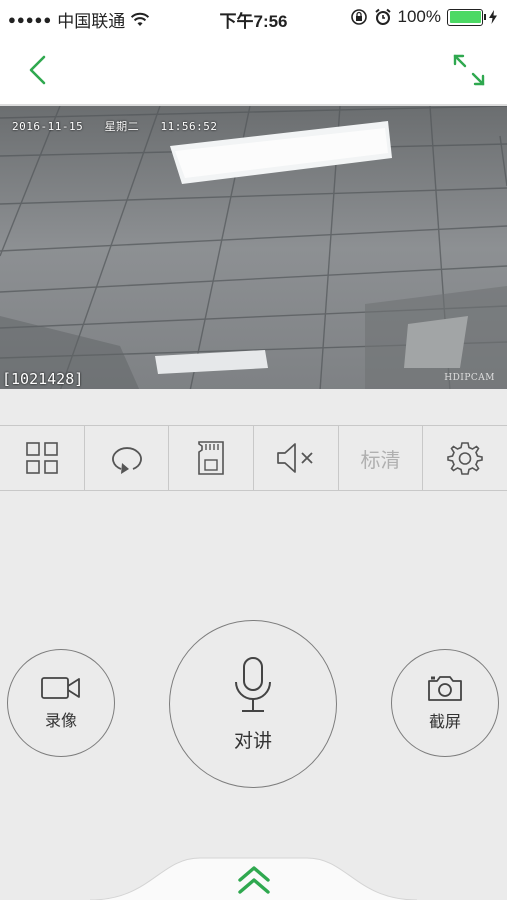 The height and width of the screenshot is (900, 507). I want to click on double-chevron-up-icon, so click(254, 879).